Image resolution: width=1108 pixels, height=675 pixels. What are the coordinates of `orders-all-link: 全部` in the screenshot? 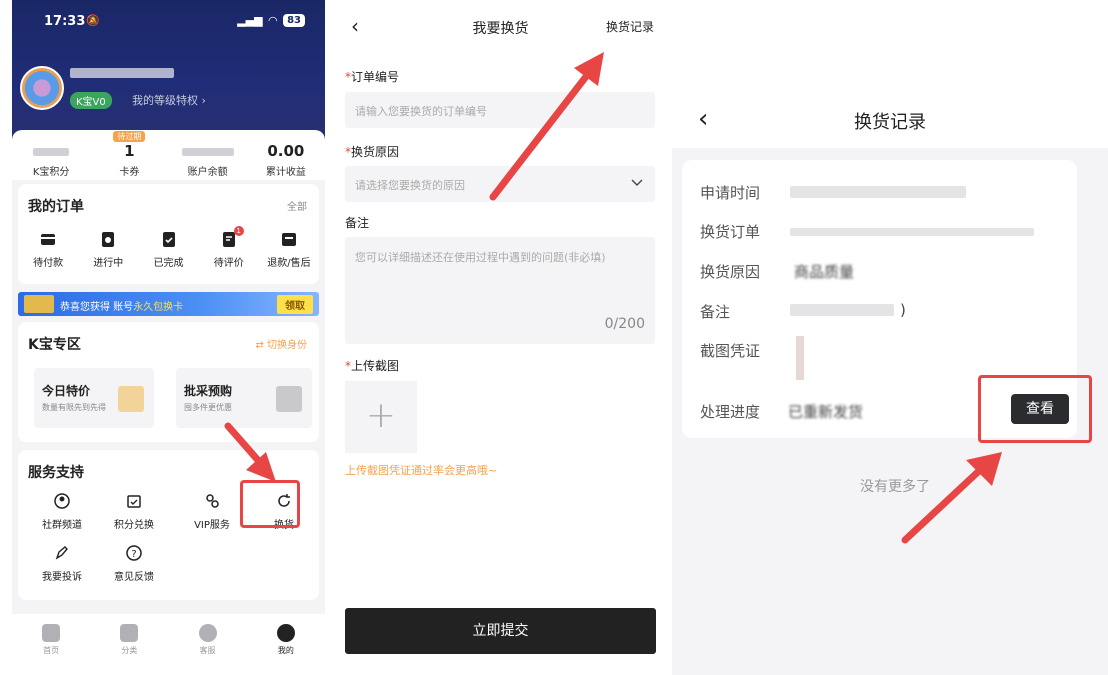 It's located at (297, 205).